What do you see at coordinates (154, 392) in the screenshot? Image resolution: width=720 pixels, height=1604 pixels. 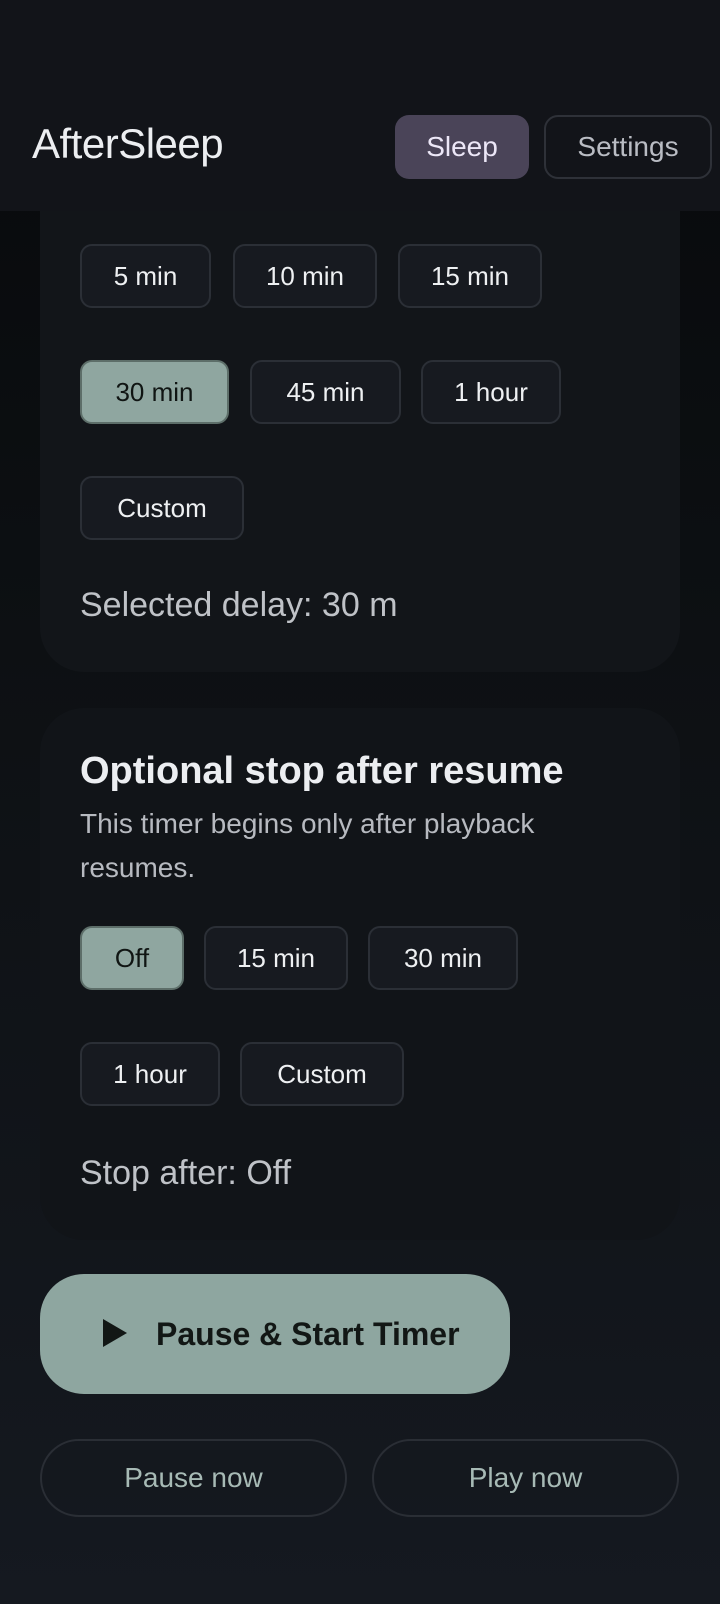 I see `delay-chip-30-min: 30 min` at bounding box center [154, 392].